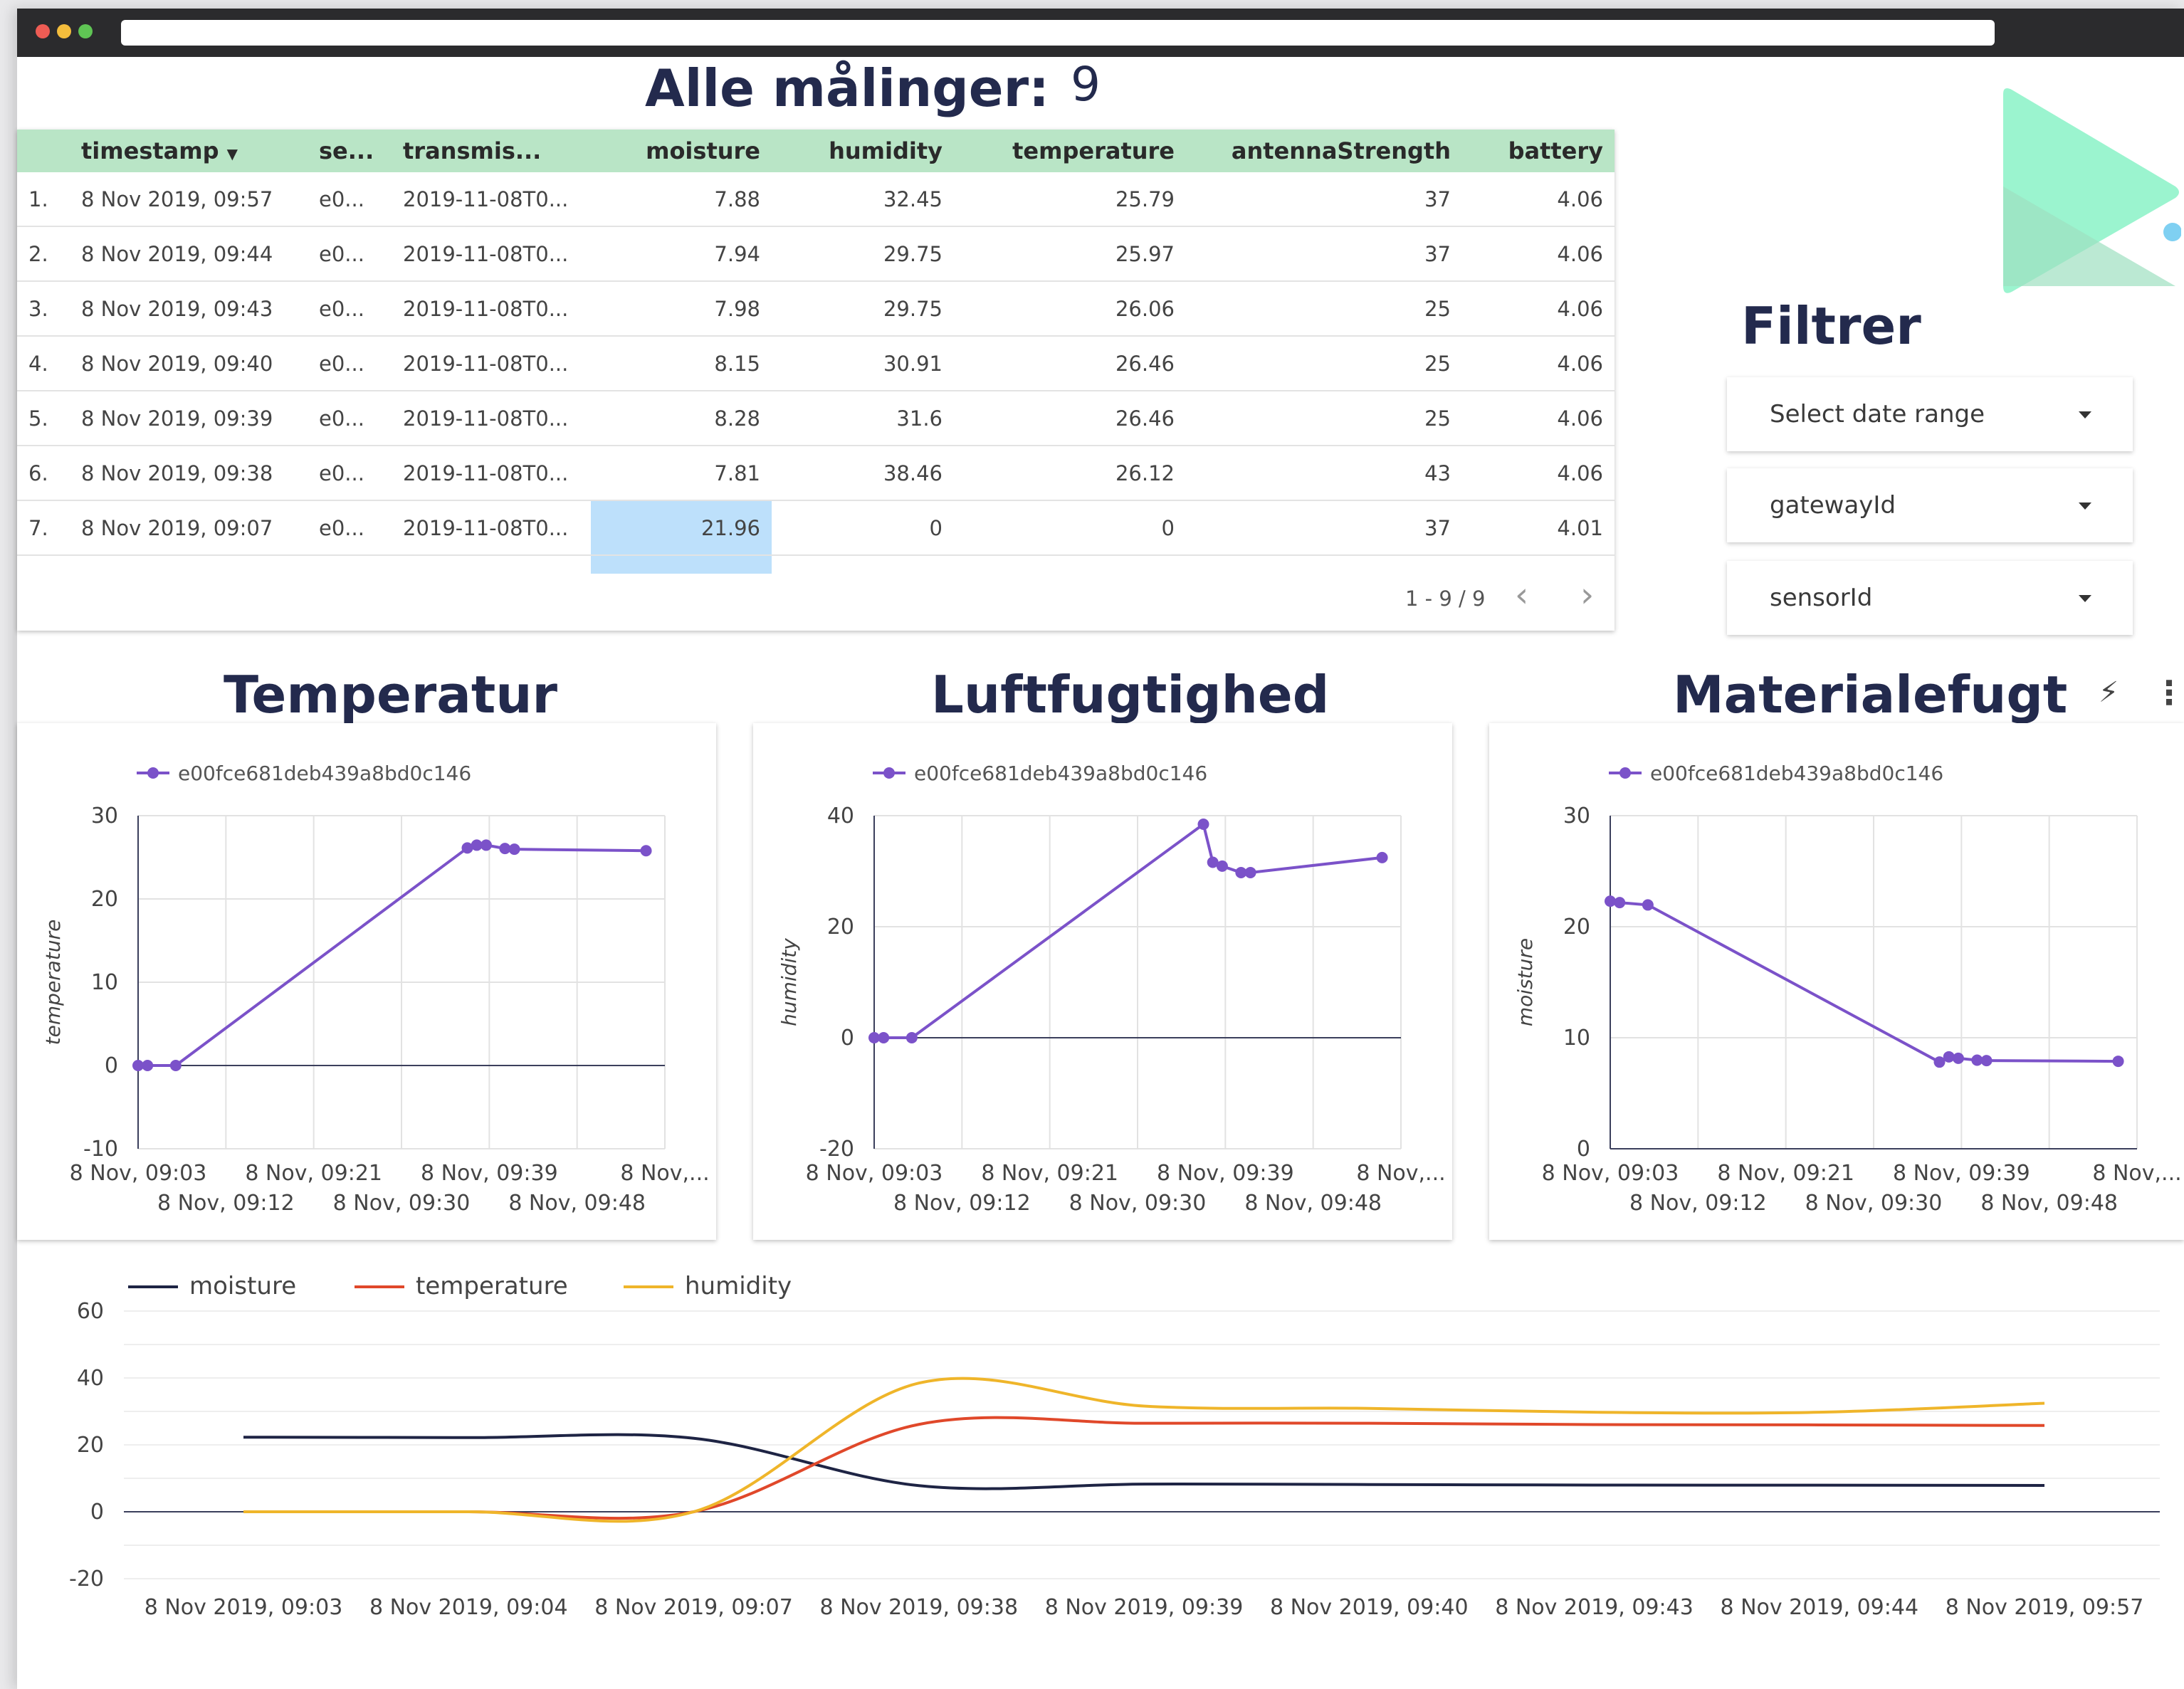  What do you see at coordinates (863, 528) in the screenshot?
I see `cell-humidity: 0` at bounding box center [863, 528].